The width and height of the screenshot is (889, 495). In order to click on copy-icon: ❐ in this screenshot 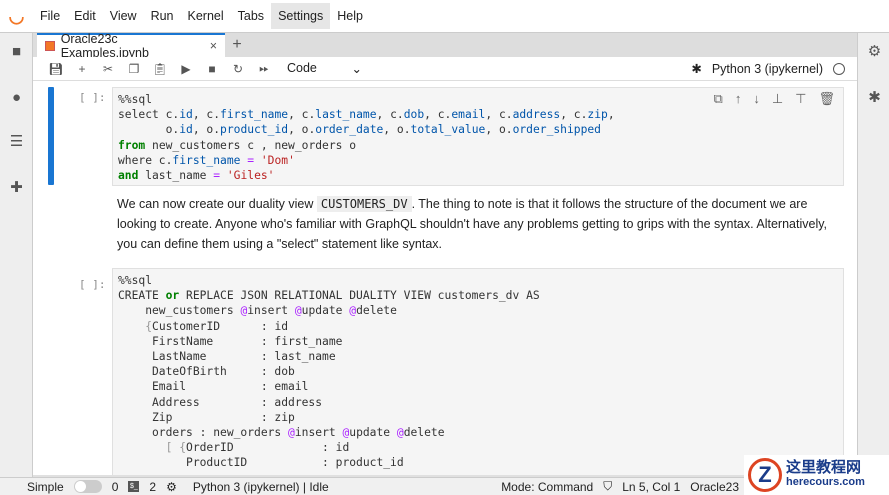, I will do `click(134, 69)`.